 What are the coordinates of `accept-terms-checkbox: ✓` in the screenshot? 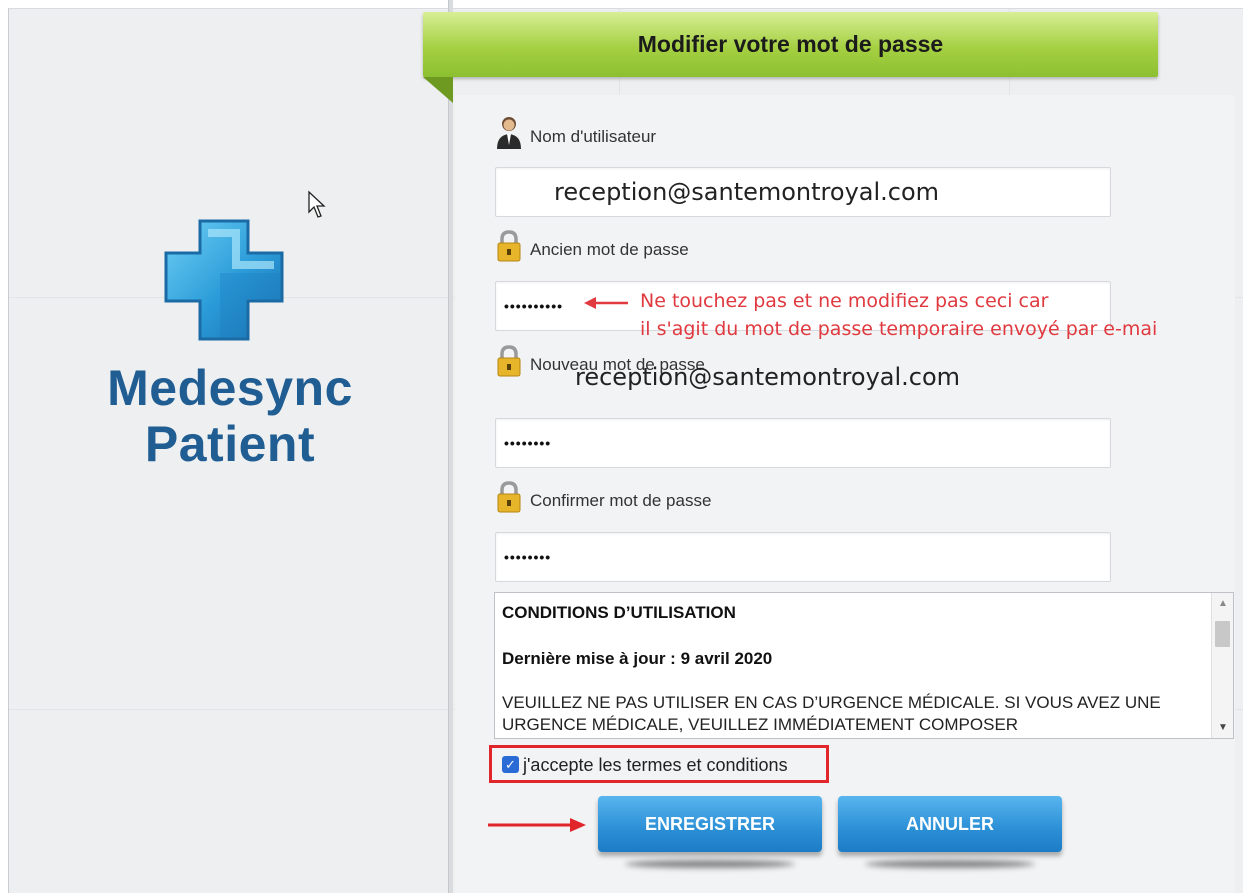 It's located at (510, 764).